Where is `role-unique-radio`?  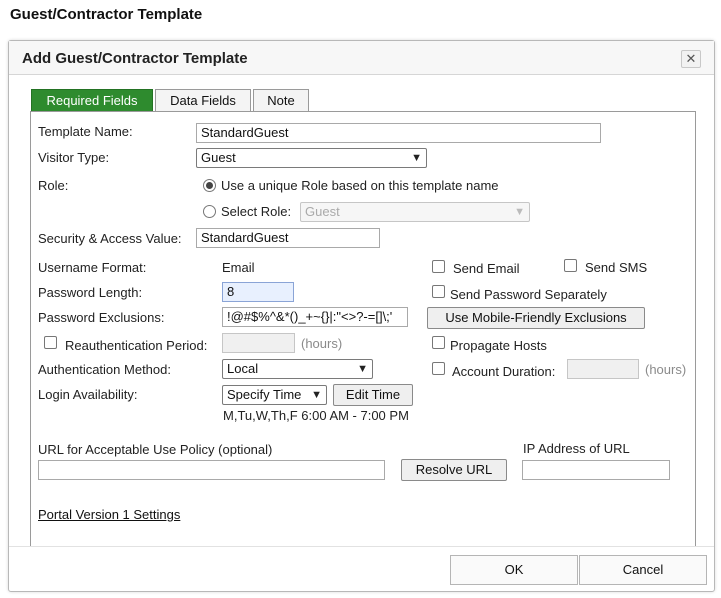
role-unique-radio is located at coordinates (209, 185).